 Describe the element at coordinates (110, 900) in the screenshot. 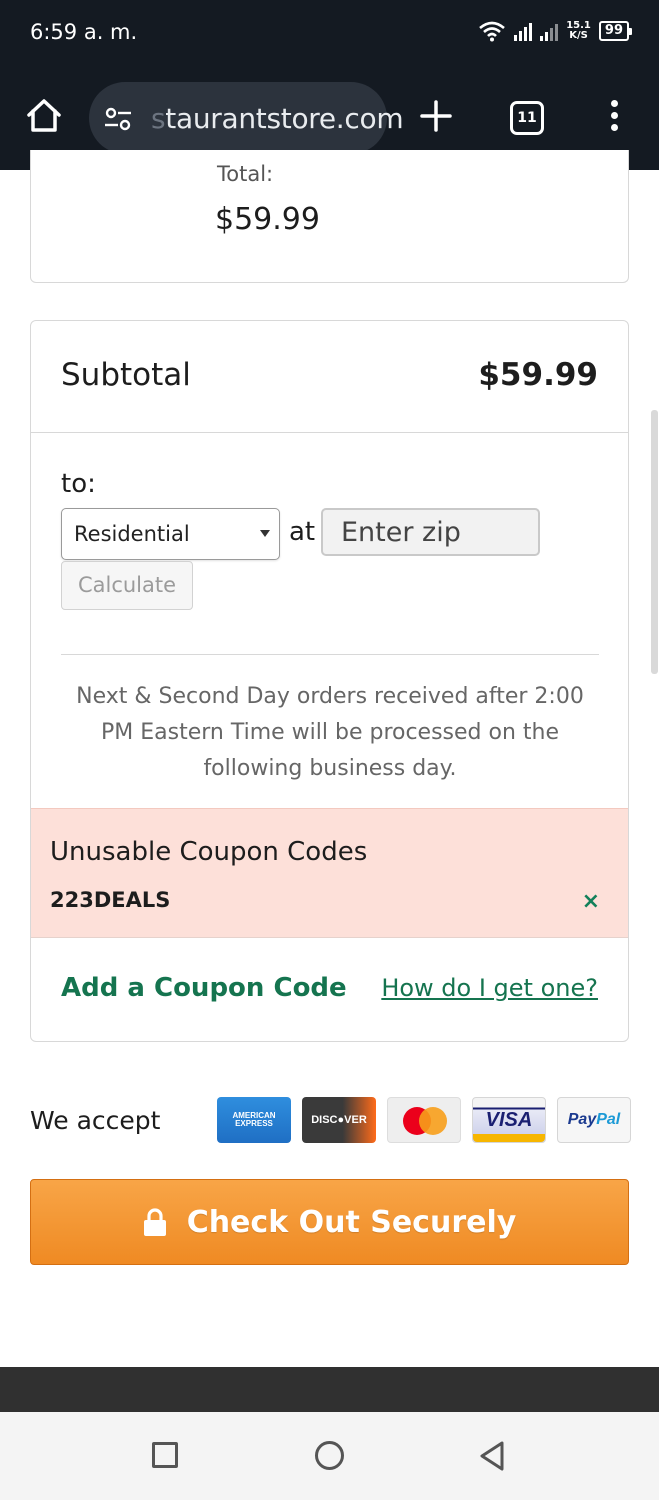

I see `coupon-code: 223DEALS` at that location.